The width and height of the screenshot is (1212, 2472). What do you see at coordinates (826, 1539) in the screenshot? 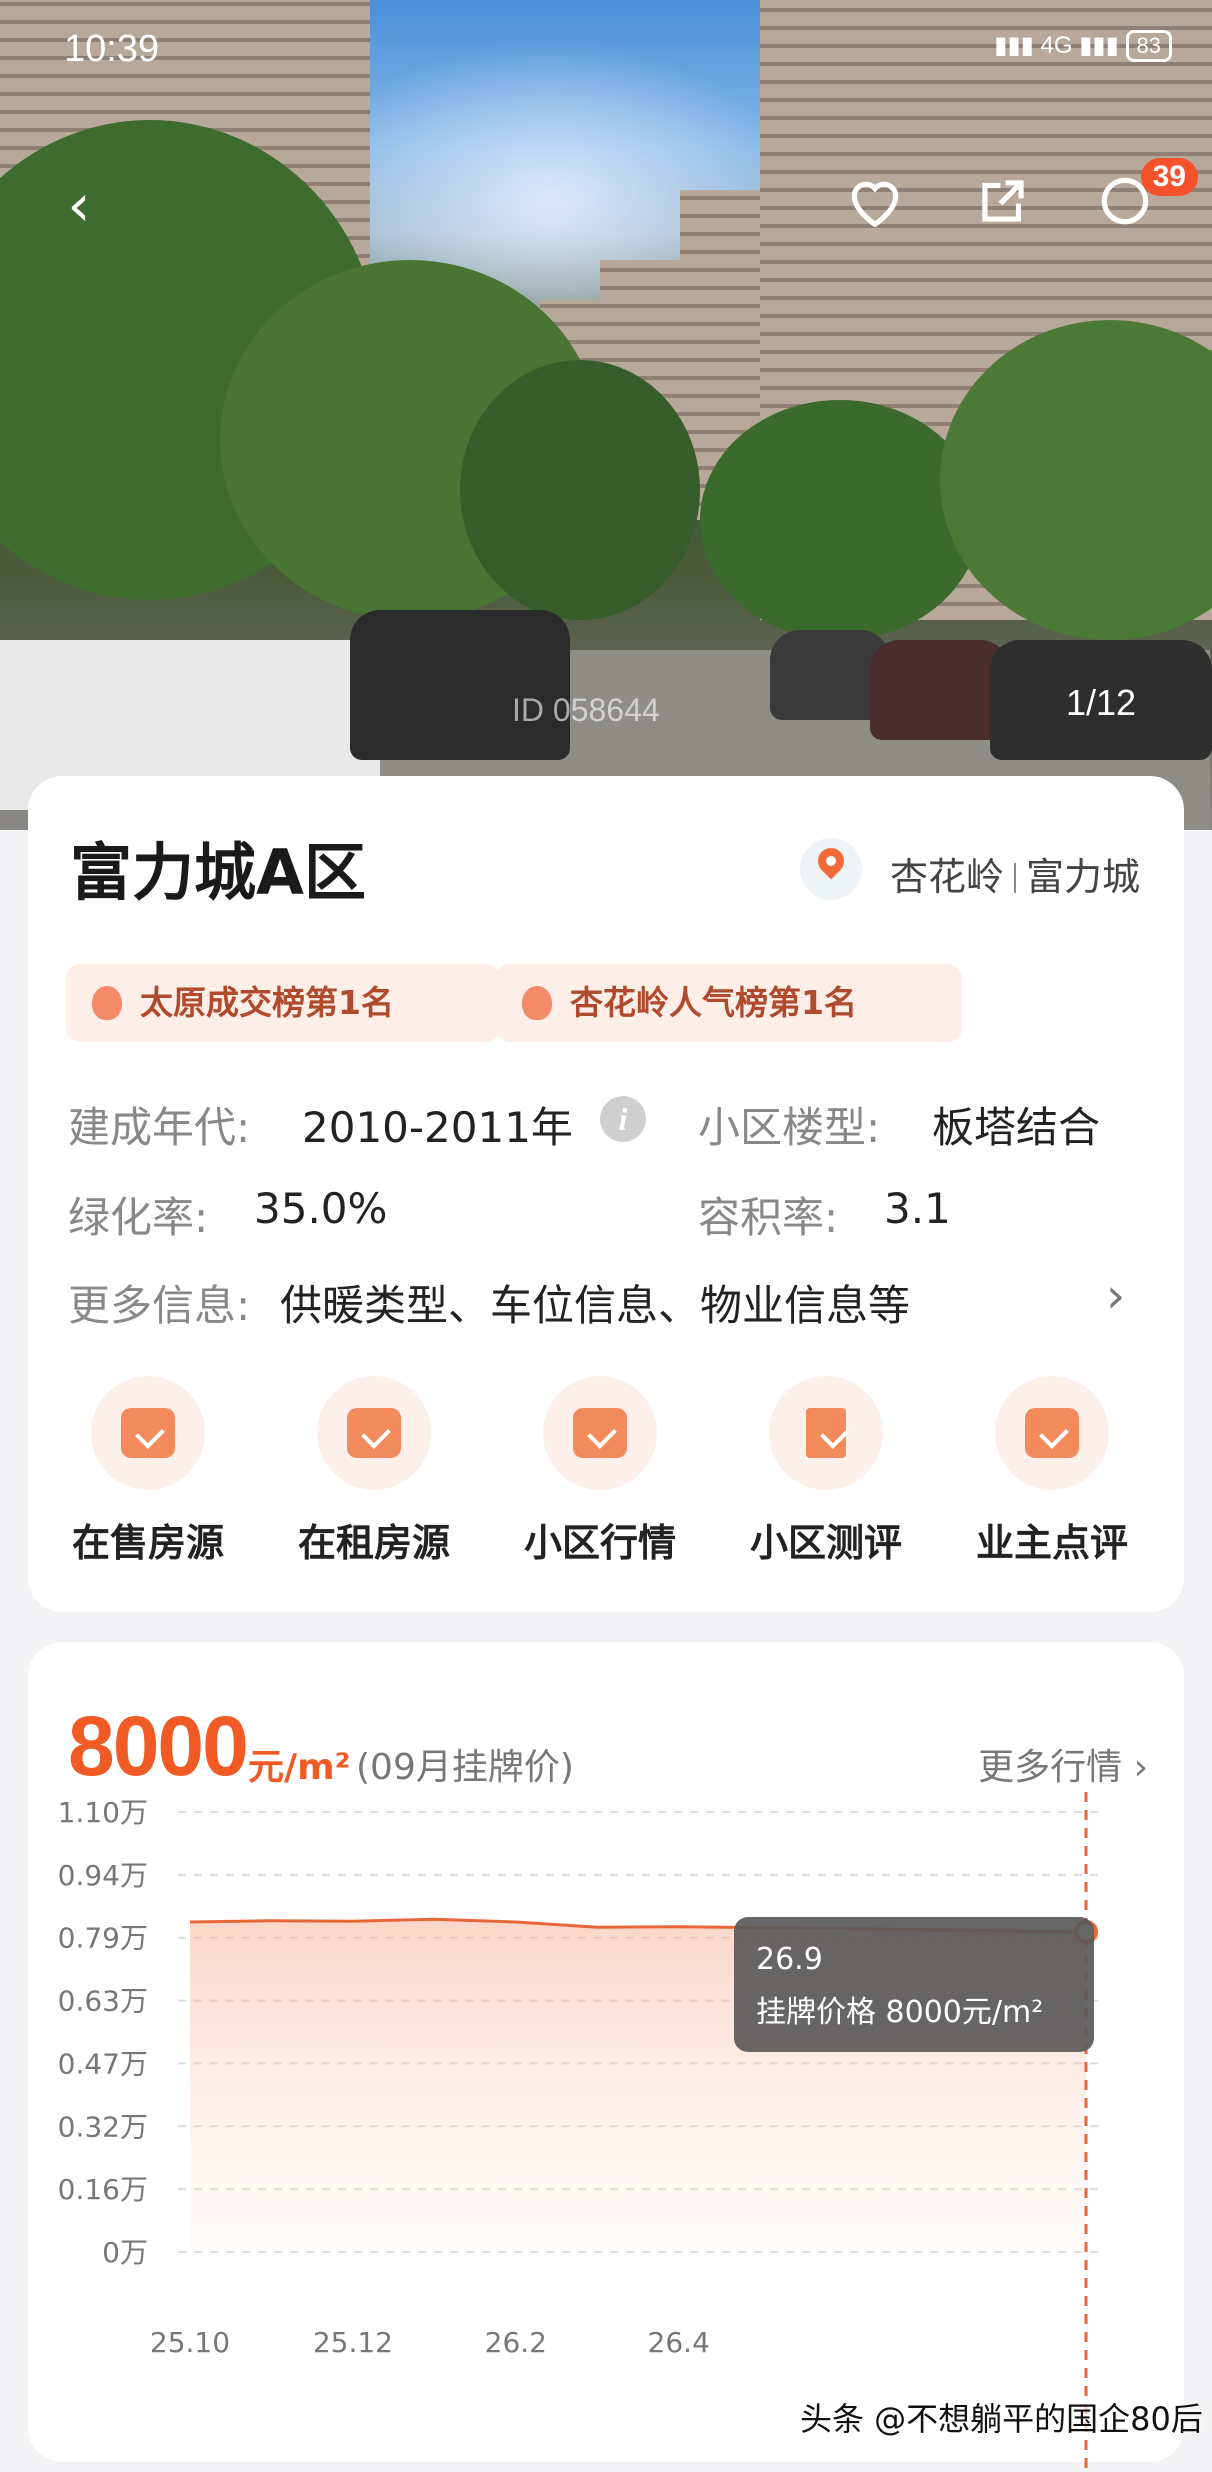
I see `quick-label: 小区测评` at bounding box center [826, 1539].